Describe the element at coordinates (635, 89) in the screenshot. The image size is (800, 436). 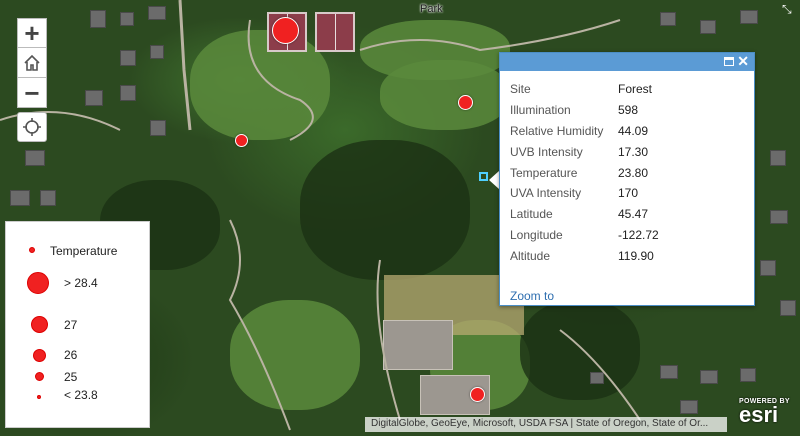
I see `attribute-value: Forest` at that location.